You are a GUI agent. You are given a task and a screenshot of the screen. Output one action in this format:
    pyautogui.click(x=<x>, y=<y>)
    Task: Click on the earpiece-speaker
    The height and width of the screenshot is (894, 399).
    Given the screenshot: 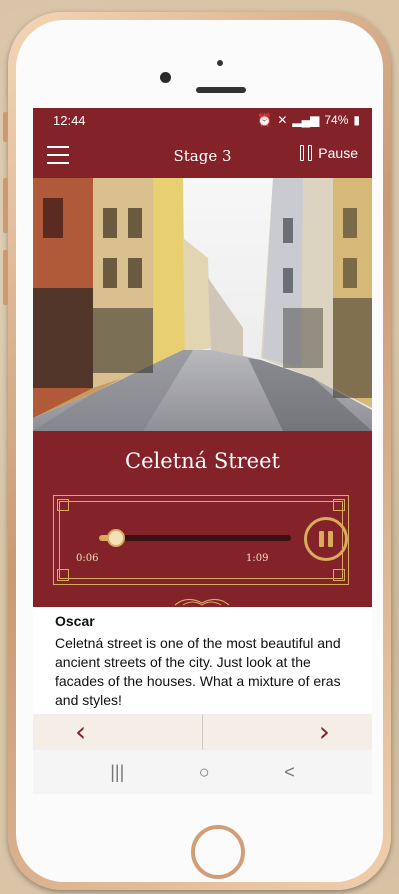 What is the action you would take?
    pyautogui.click(x=221, y=90)
    